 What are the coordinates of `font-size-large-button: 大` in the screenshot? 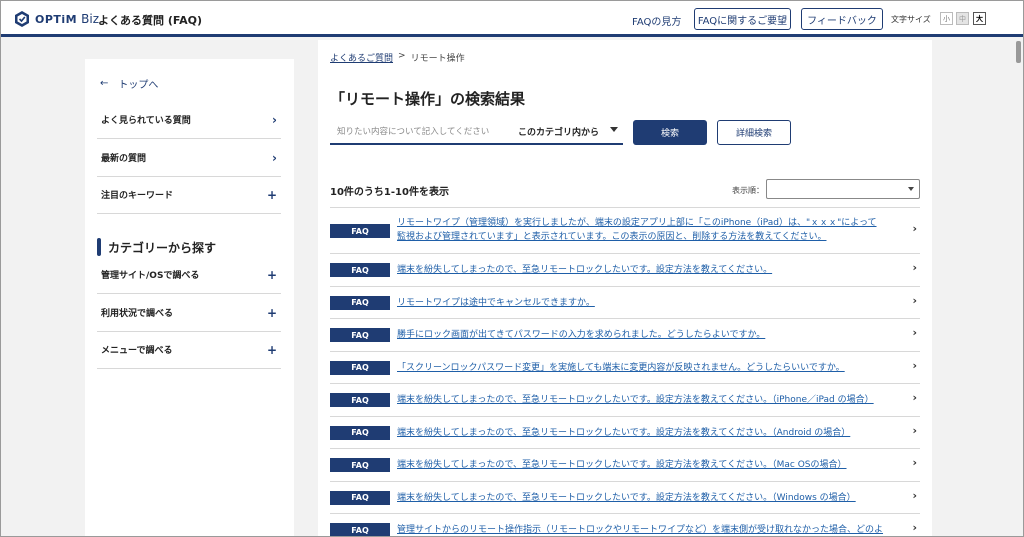 It's located at (979, 18).